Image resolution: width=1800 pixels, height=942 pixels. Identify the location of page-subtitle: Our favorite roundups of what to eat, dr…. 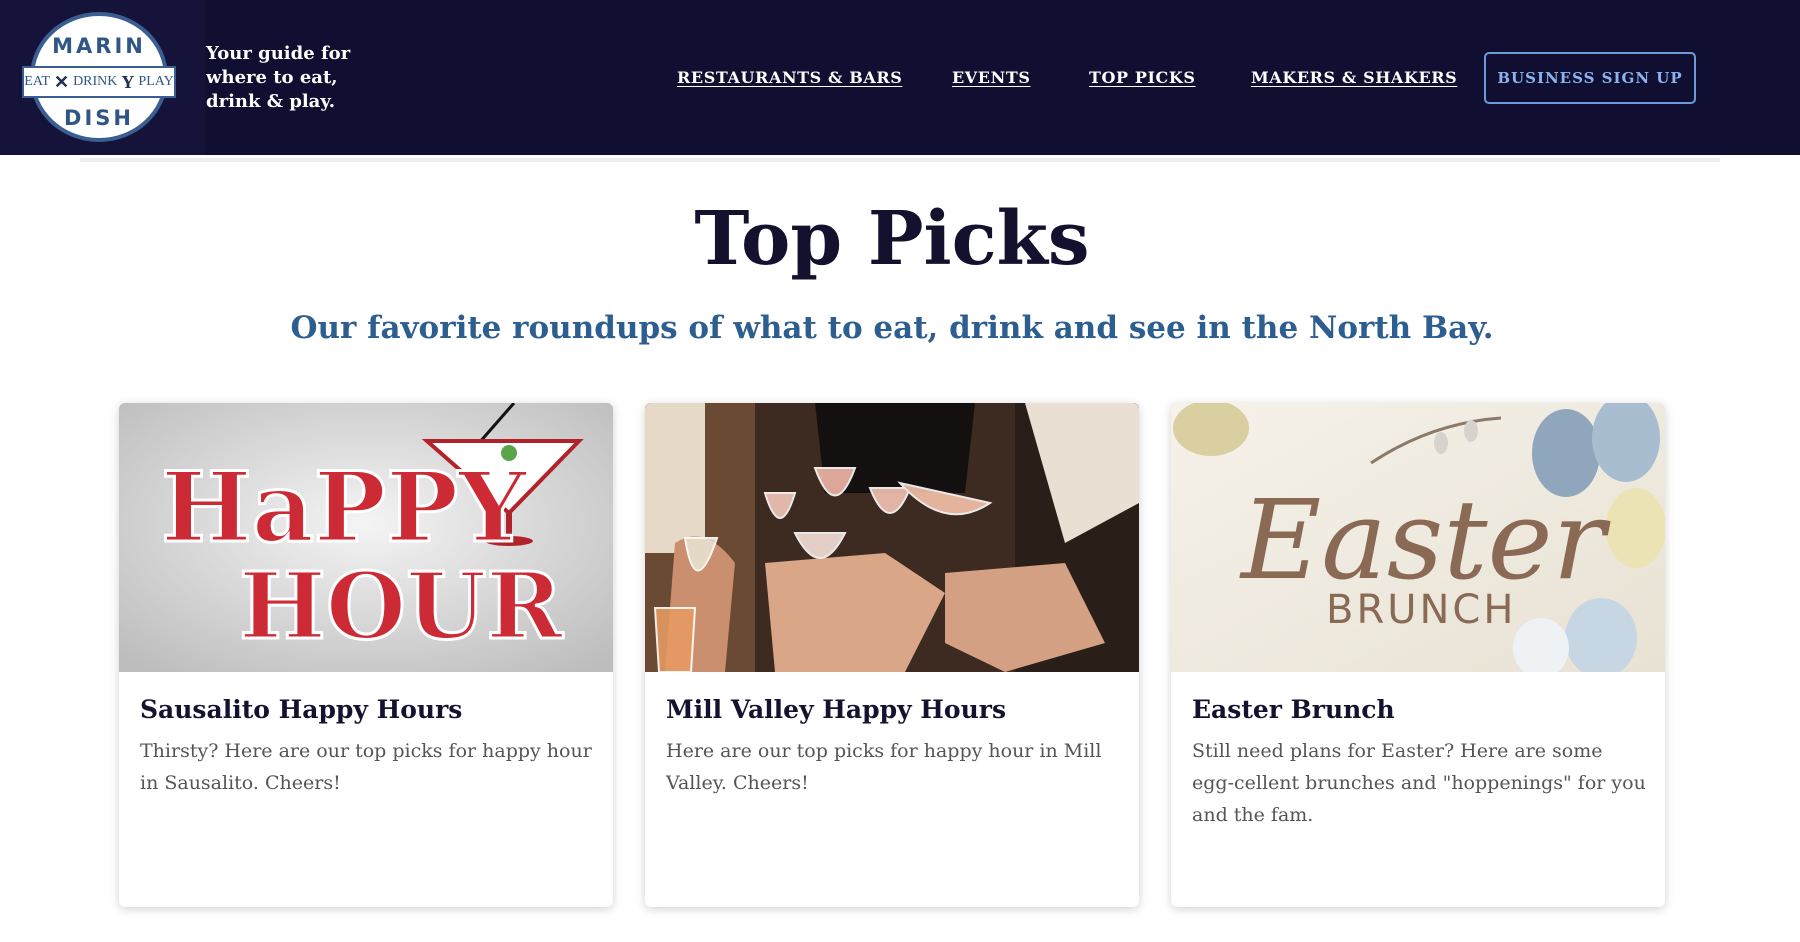
(892, 328).